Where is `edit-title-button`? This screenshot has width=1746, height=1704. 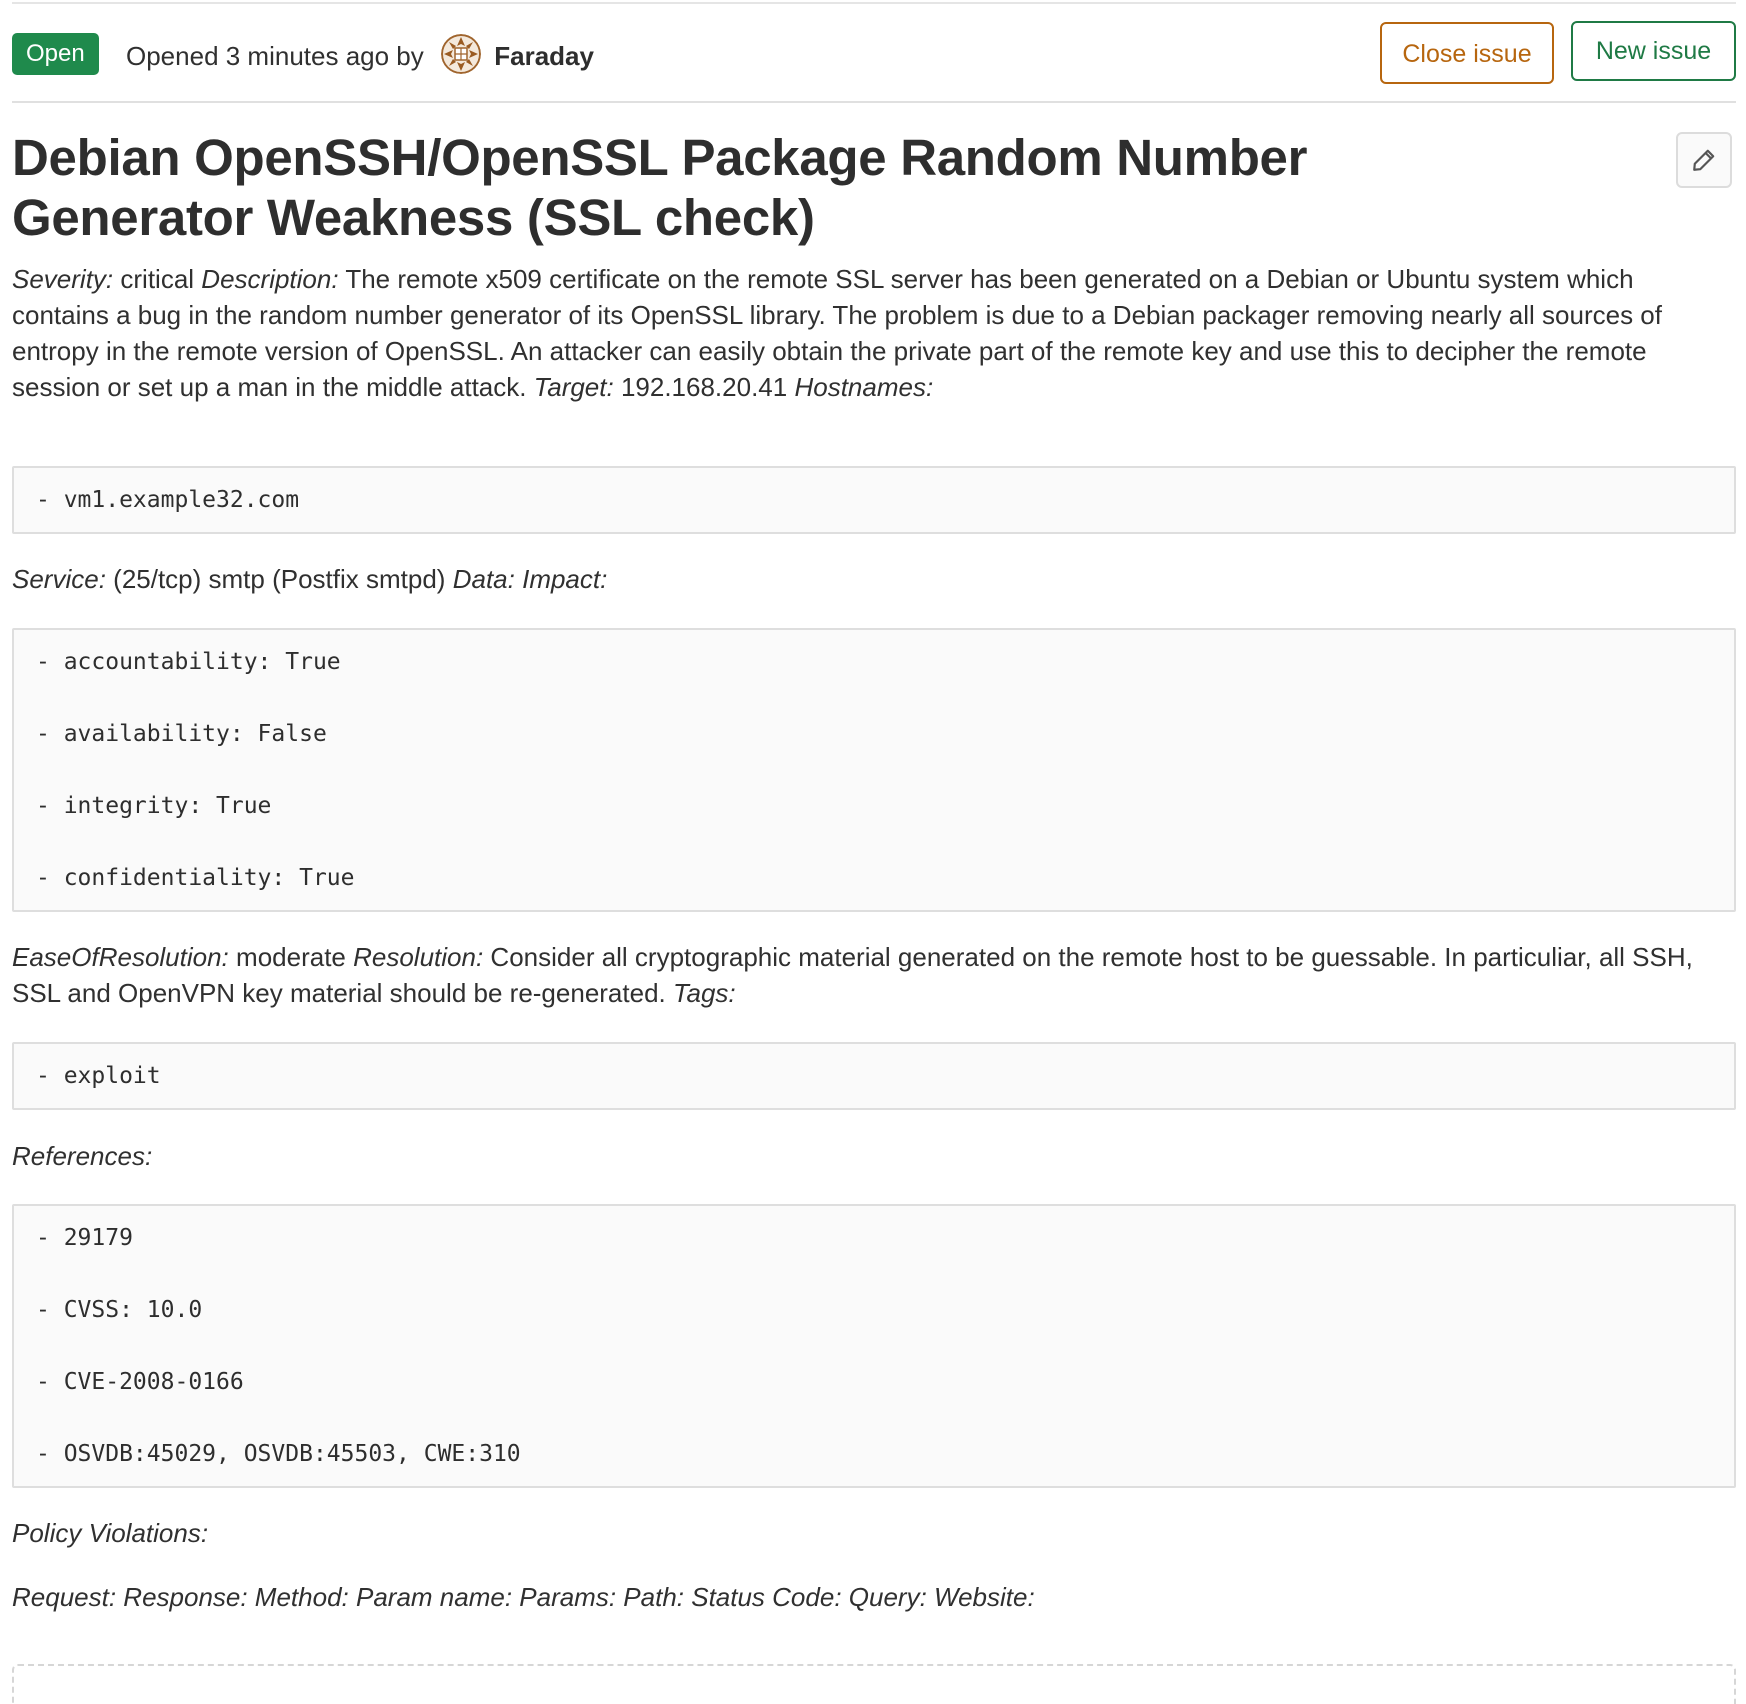 edit-title-button is located at coordinates (1704, 160).